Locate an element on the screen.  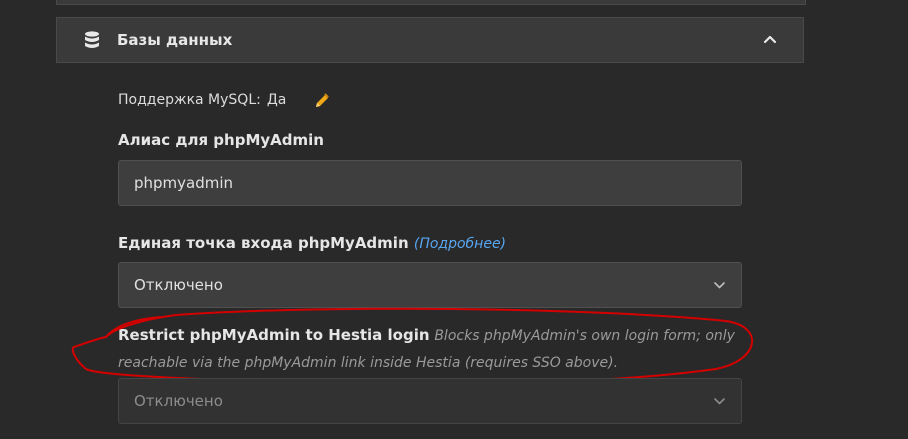
mysql-support-label: Поддержка MySQL: is located at coordinates (189, 100).